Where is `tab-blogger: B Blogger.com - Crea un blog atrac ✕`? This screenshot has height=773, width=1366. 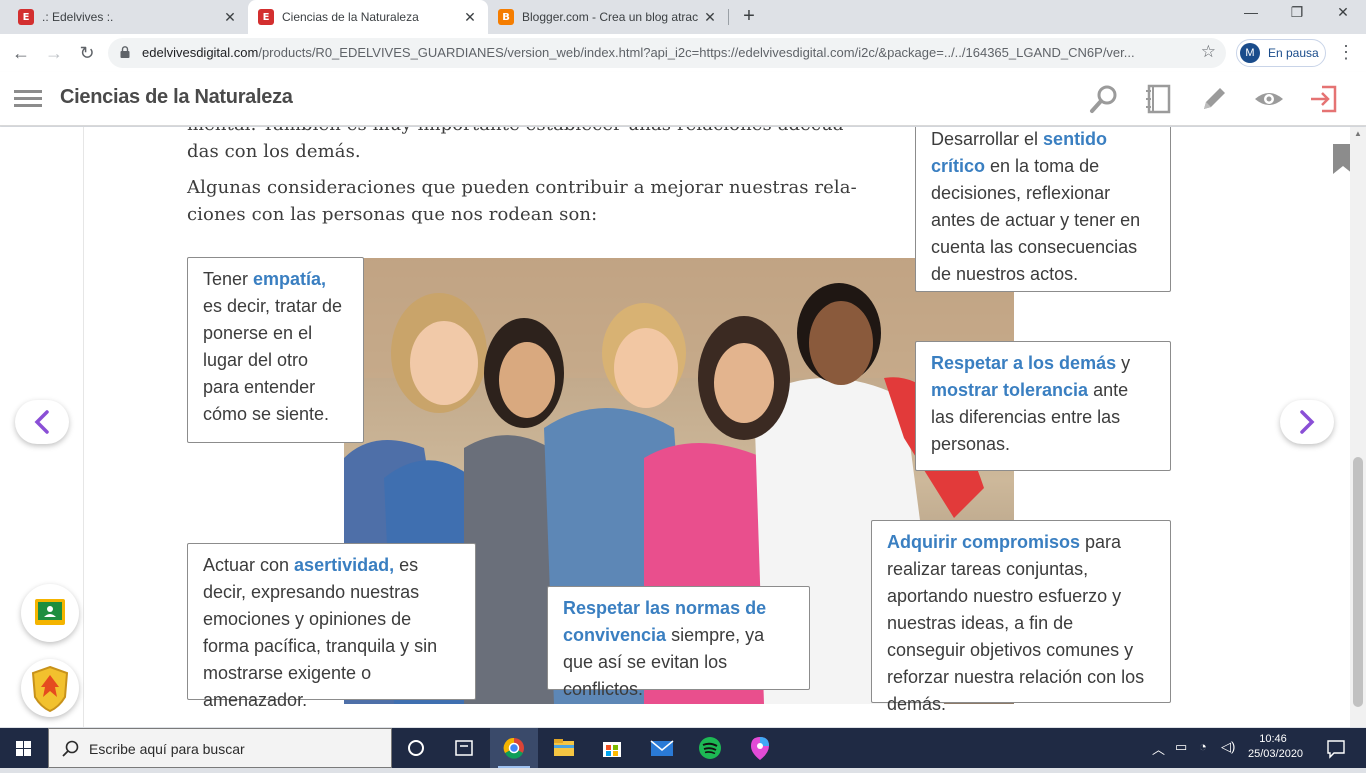 tab-blogger: B Blogger.com - Crea un blog atrac ✕ is located at coordinates (608, 17).